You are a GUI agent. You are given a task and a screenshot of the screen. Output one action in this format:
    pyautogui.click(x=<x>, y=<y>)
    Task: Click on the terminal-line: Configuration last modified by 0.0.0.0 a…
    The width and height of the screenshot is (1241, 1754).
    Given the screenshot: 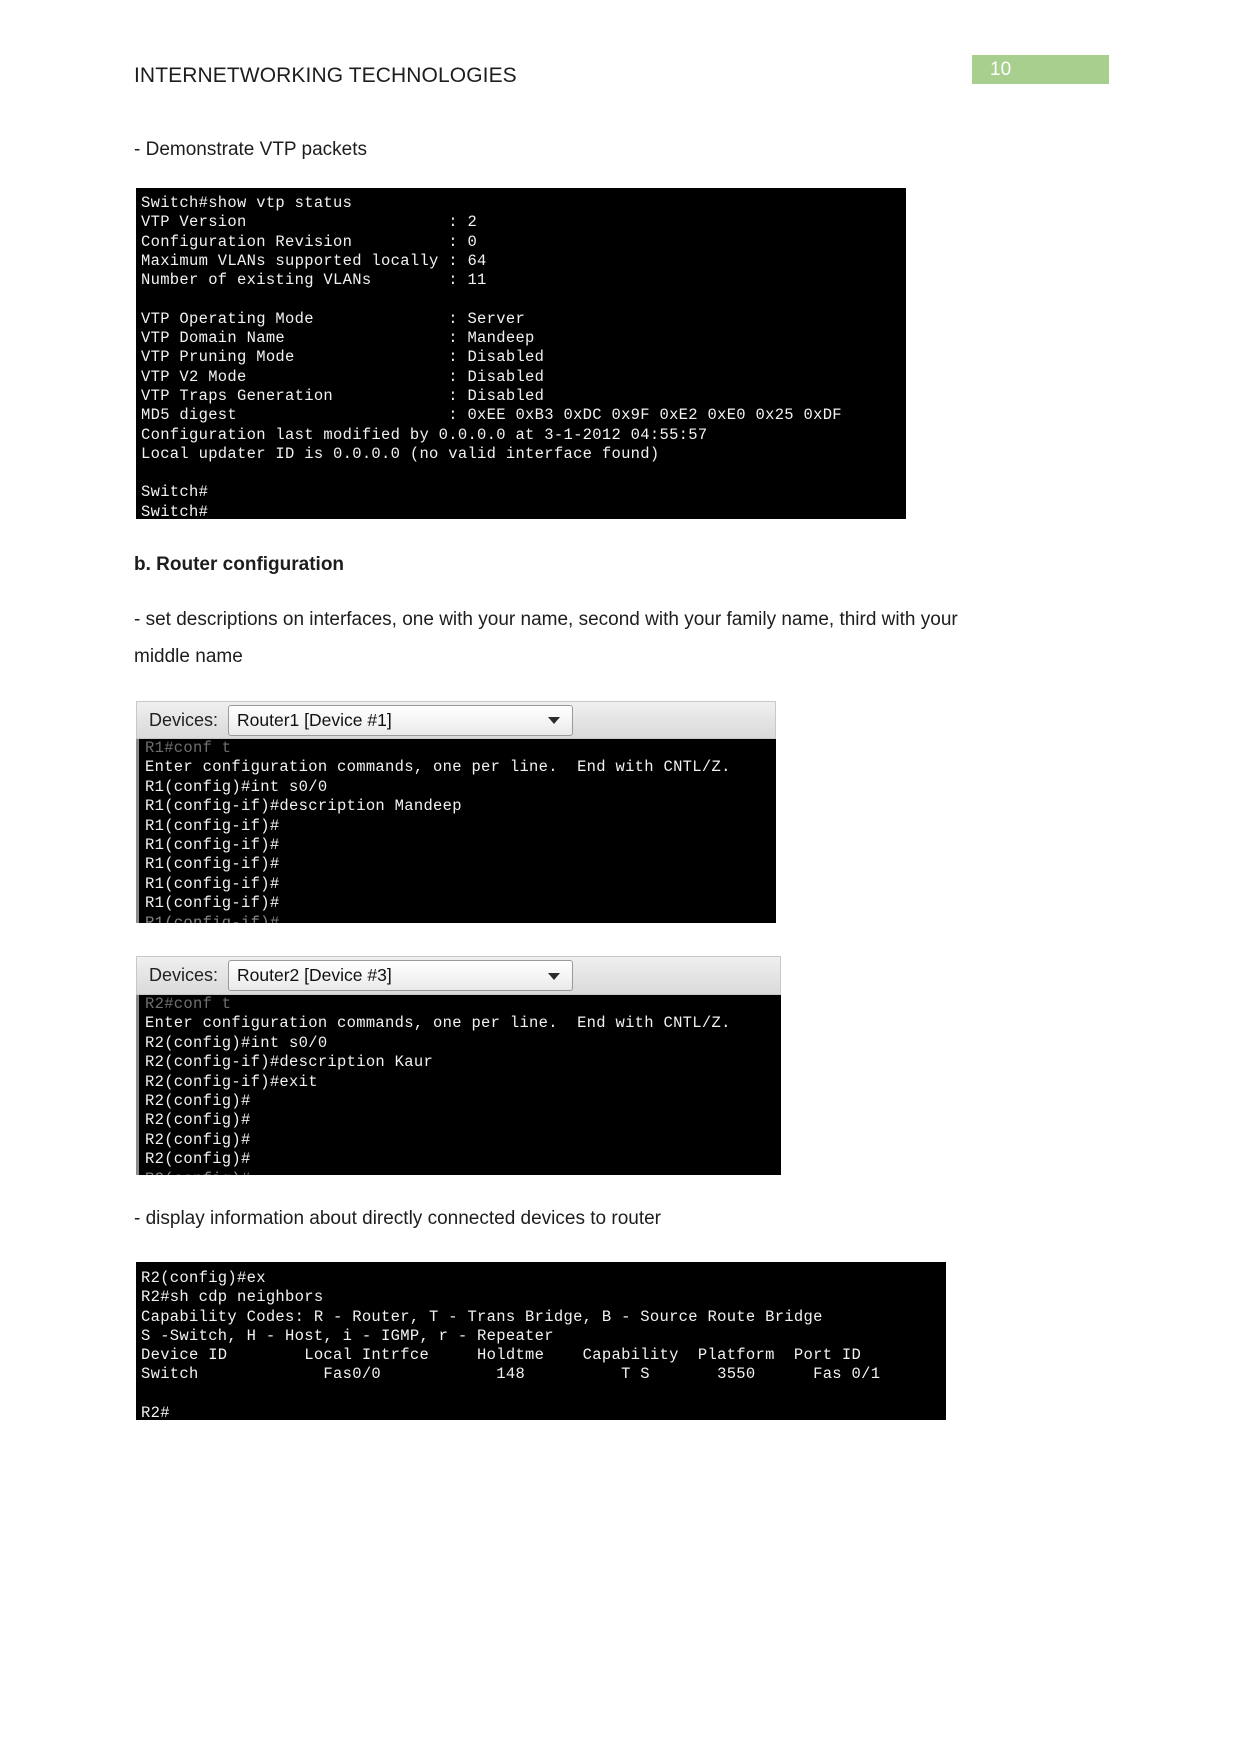 What is the action you would take?
    pyautogui.click(x=424, y=434)
    